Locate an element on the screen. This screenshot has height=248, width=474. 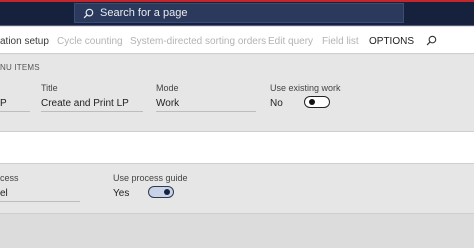
use-existing-work-label: Use existing work is located at coordinates (305, 88).